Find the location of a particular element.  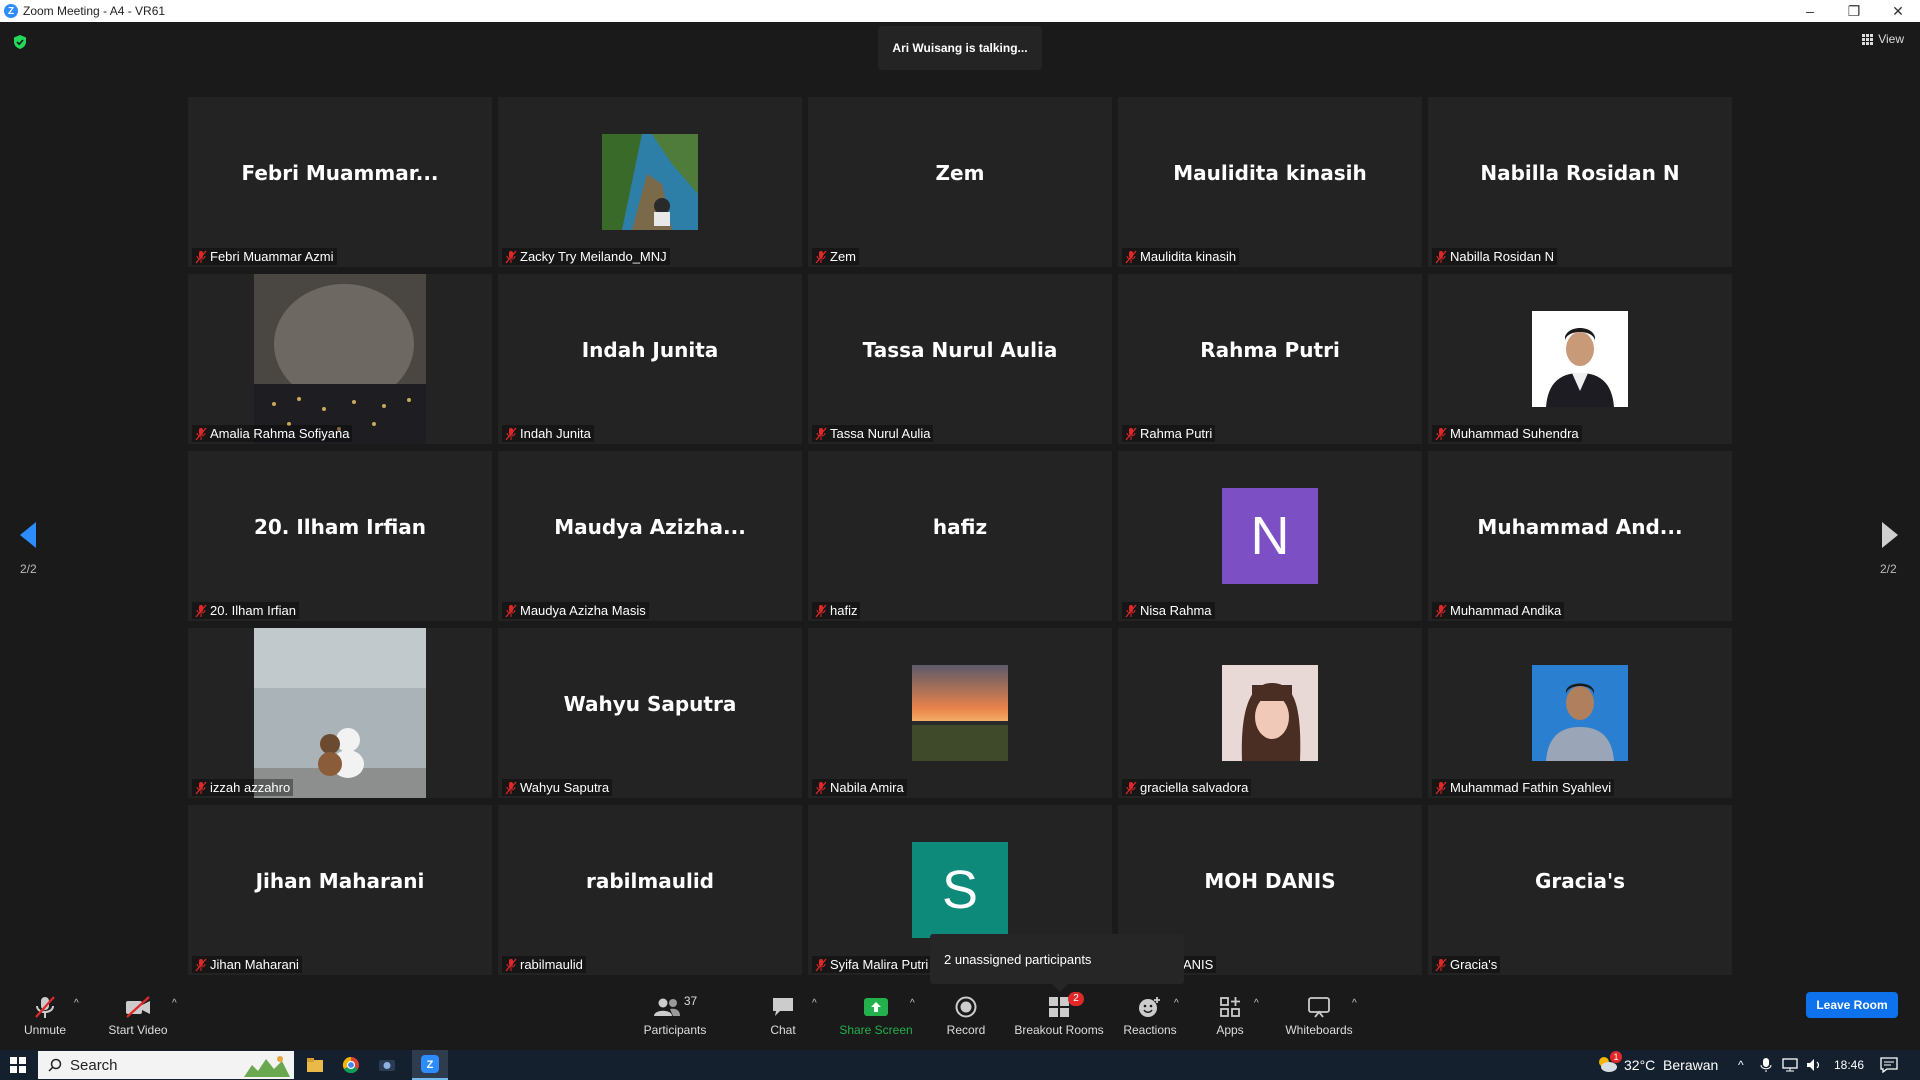

speaker-volume-icon is located at coordinates (1814, 1065).